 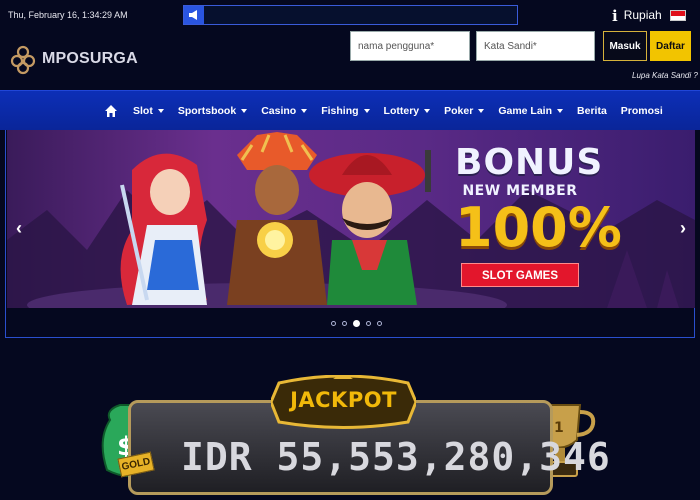 I want to click on nav-item-game-lain: Game Lain, so click(x=531, y=111).